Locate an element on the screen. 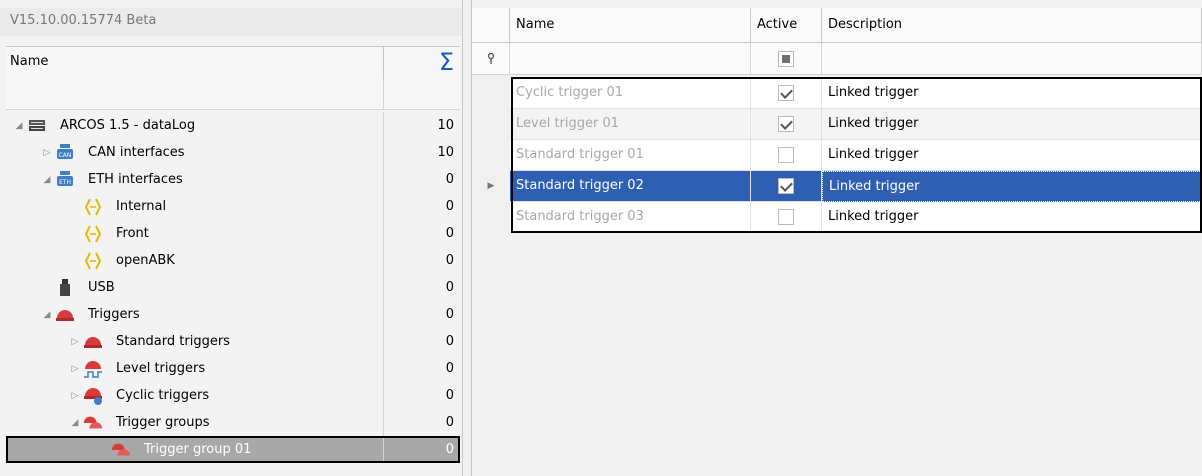  level-trigger-icon is located at coordinates (93, 369).